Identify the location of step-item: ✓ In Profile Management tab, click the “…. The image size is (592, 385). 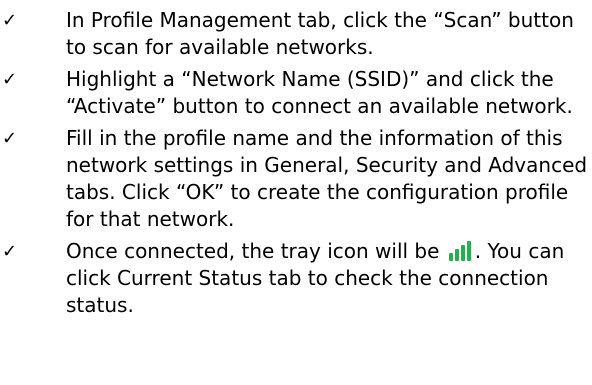
(296, 34).